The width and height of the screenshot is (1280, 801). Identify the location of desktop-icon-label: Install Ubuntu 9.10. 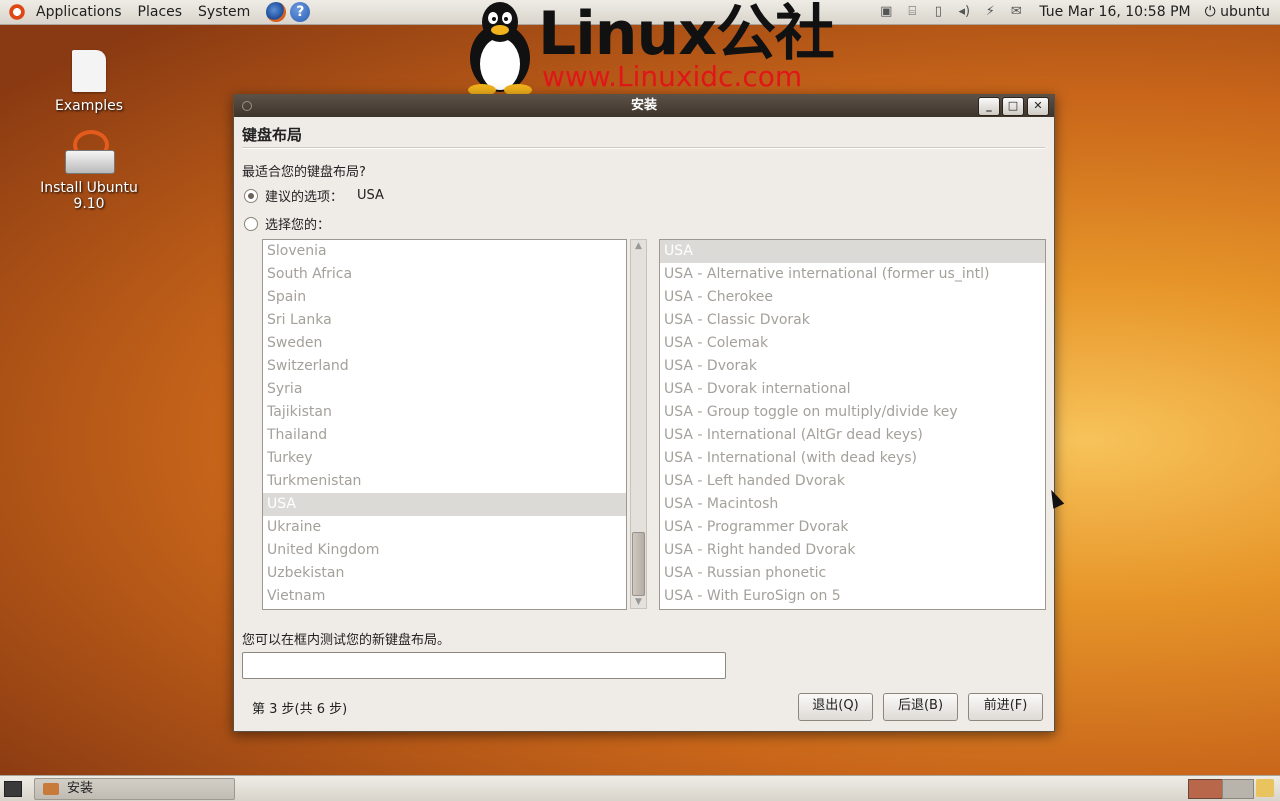
(89, 196).